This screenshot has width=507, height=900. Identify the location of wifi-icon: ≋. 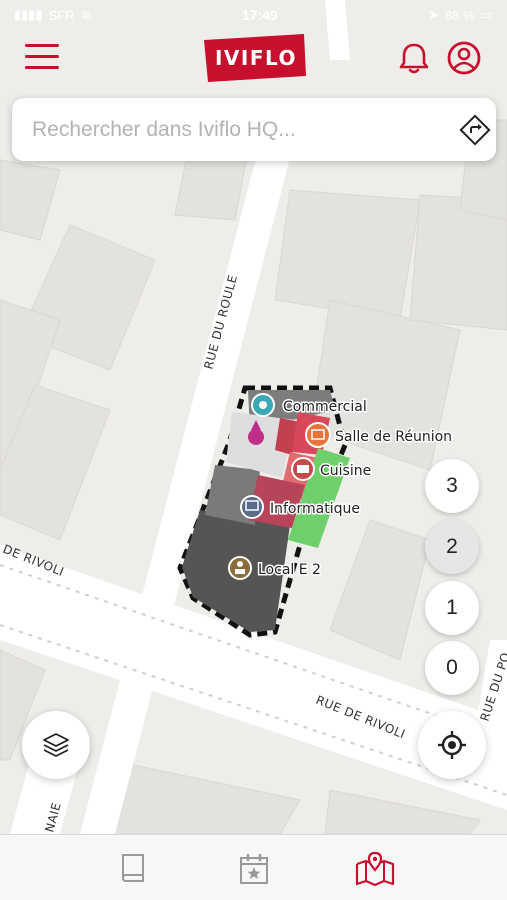
(86, 14).